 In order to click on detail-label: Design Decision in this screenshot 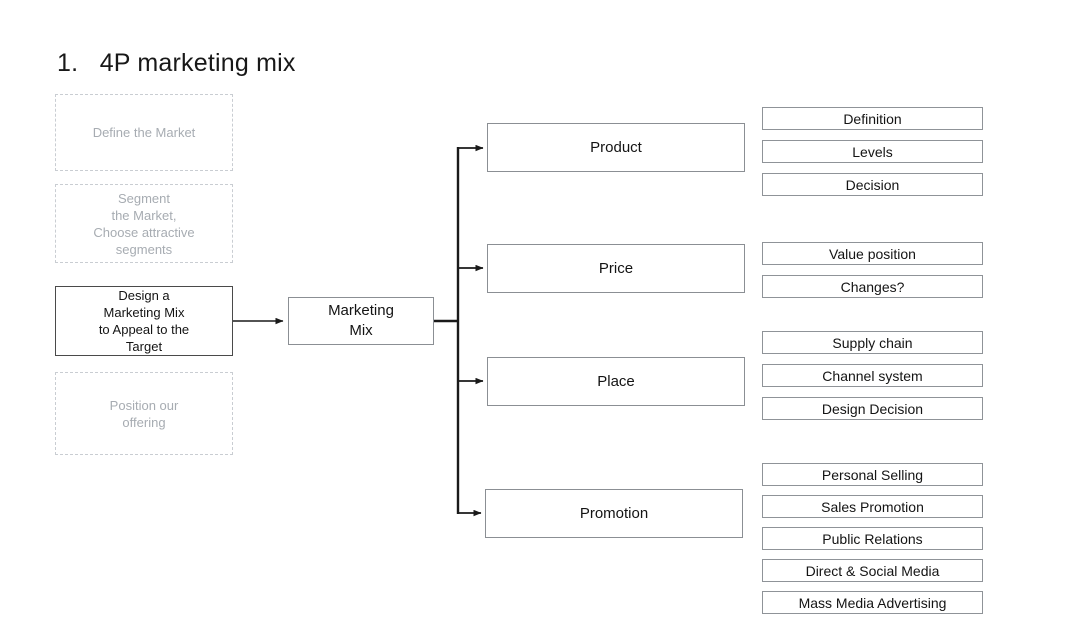, I will do `click(872, 408)`.